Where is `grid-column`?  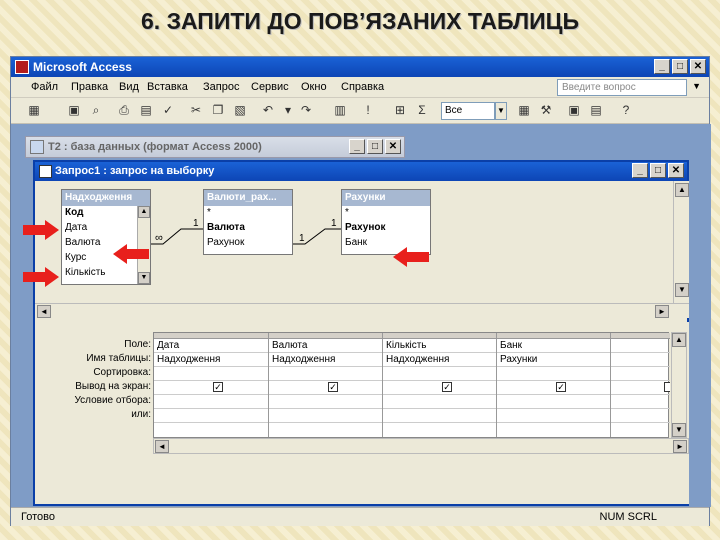 grid-column is located at coordinates (640, 385).